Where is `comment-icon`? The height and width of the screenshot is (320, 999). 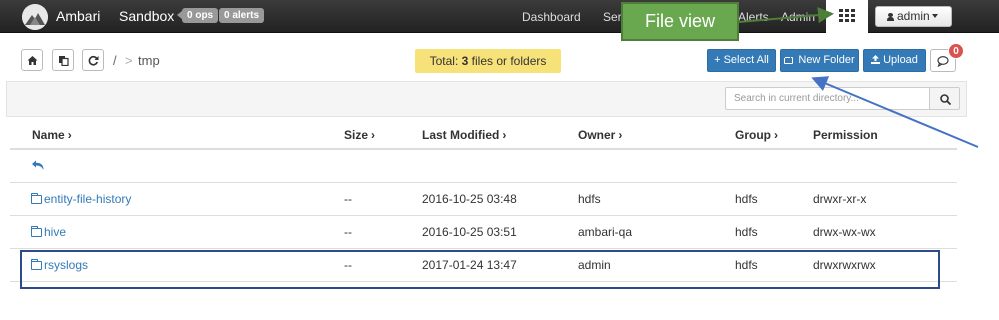
comment-icon is located at coordinates (943, 61).